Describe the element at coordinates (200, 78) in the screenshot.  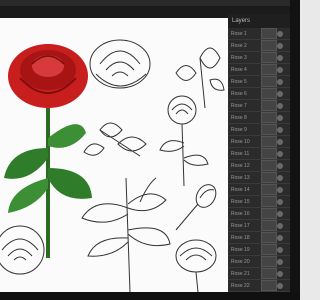
I see `leaf-sketch-top-right` at that location.